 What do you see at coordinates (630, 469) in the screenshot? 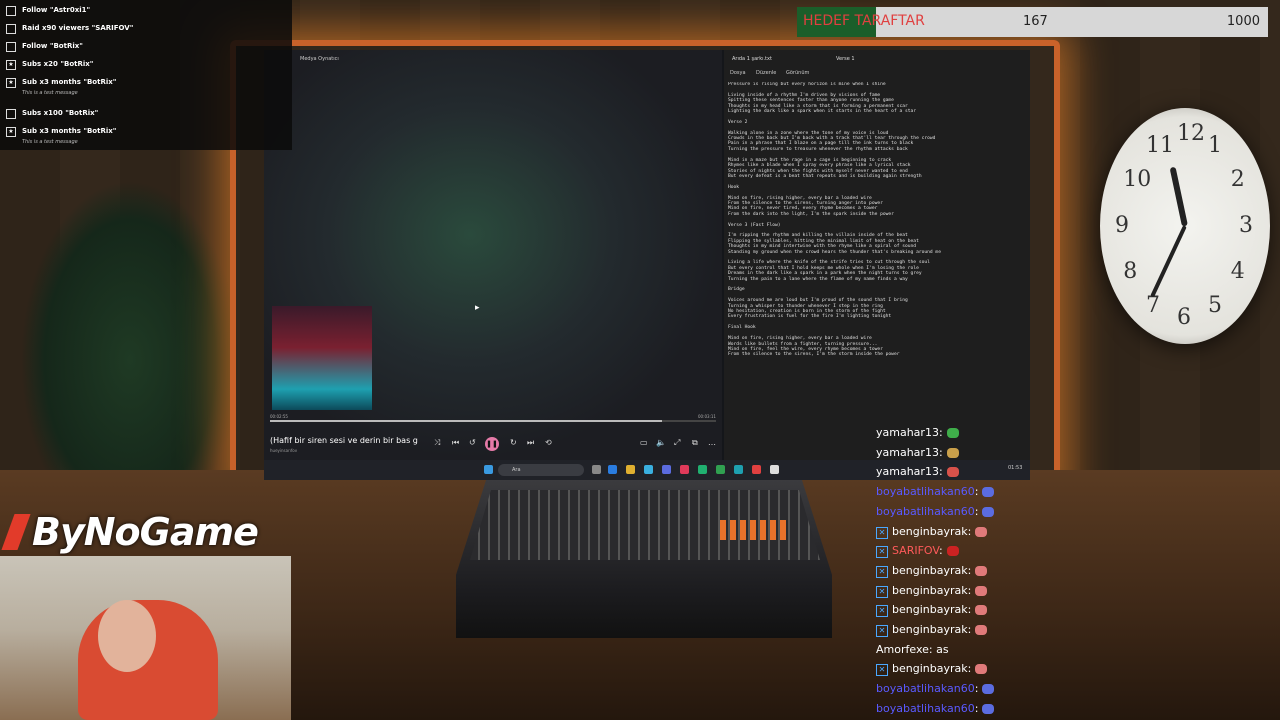
I see `explorer-icon` at bounding box center [630, 469].